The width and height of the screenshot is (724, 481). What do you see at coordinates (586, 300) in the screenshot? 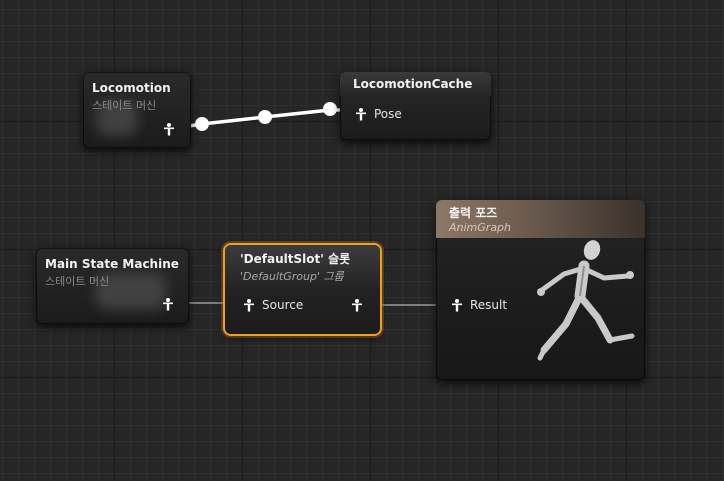
I see `running-mannequin-icon` at bounding box center [586, 300].